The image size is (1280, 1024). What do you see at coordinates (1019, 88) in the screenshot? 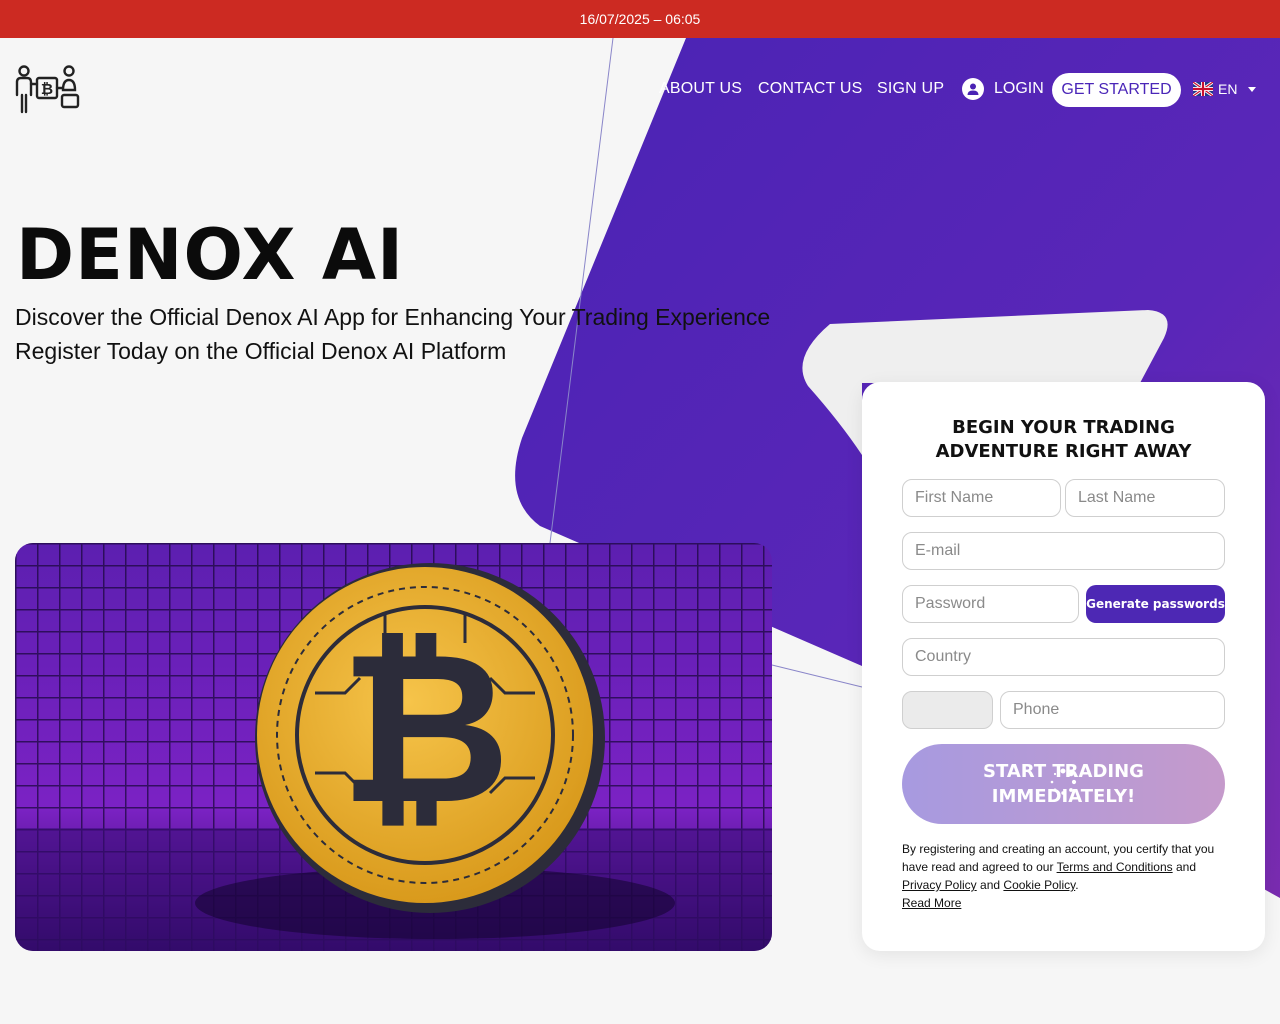
I see `login-label: LOGIN` at bounding box center [1019, 88].